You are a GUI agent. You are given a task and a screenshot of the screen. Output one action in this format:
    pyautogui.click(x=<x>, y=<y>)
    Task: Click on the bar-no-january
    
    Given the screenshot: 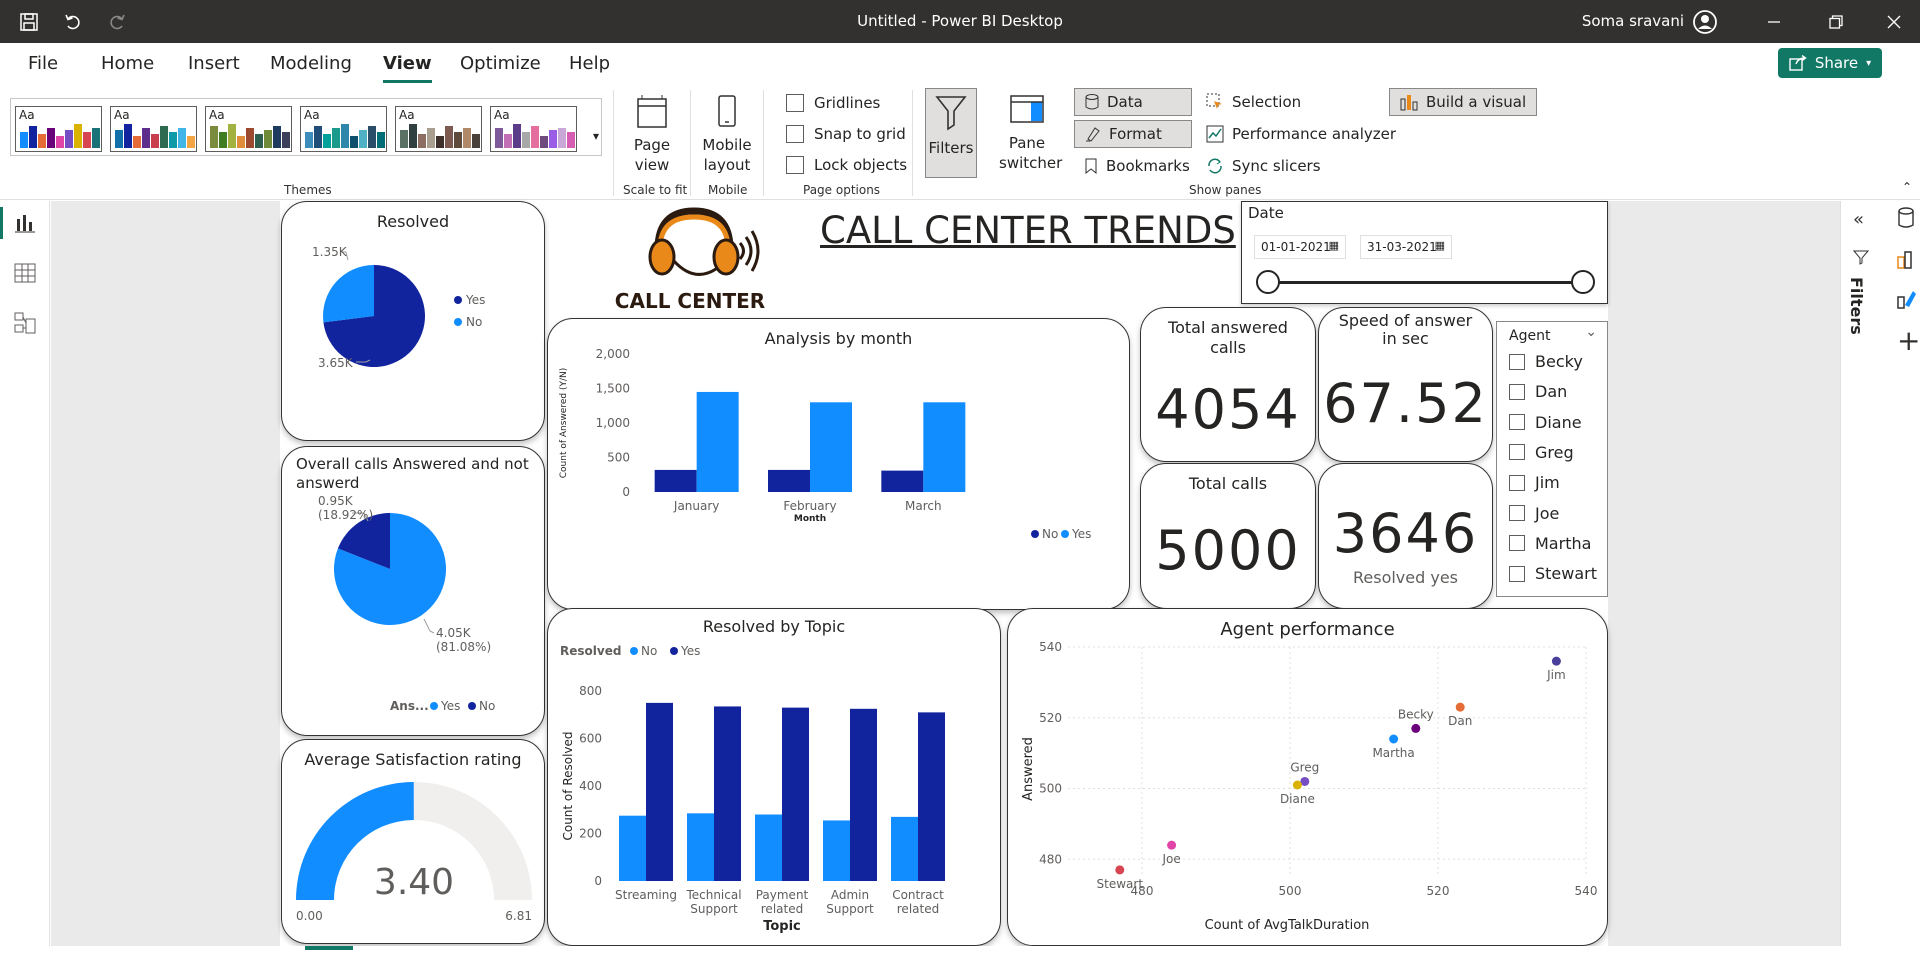 What is the action you would take?
    pyautogui.click(x=675, y=480)
    